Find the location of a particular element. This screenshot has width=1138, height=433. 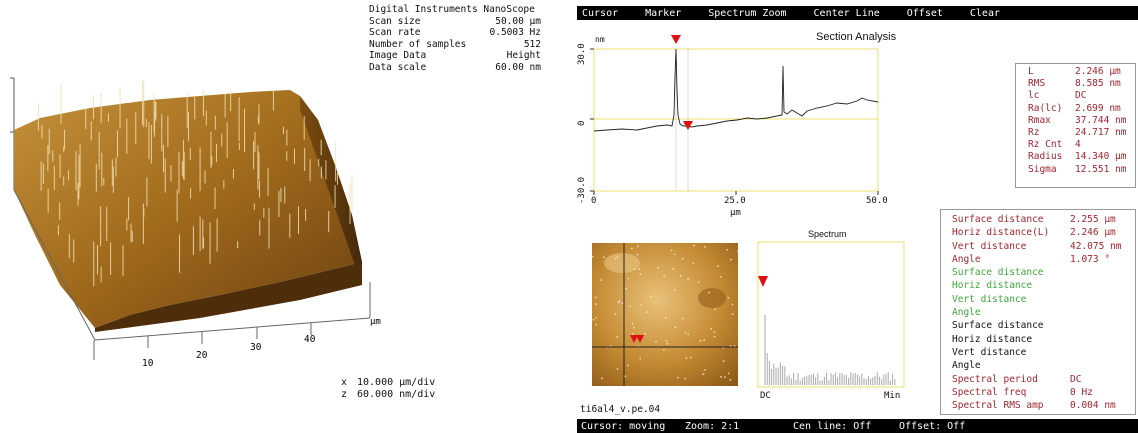

x-tick-label: 40 is located at coordinates (310, 339).